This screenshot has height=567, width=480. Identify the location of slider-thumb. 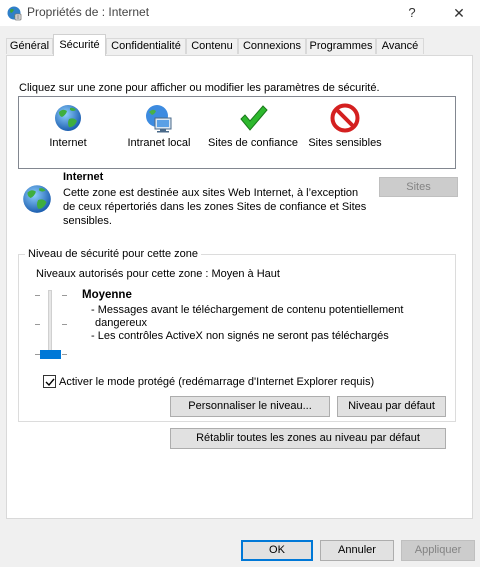
(50, 354).